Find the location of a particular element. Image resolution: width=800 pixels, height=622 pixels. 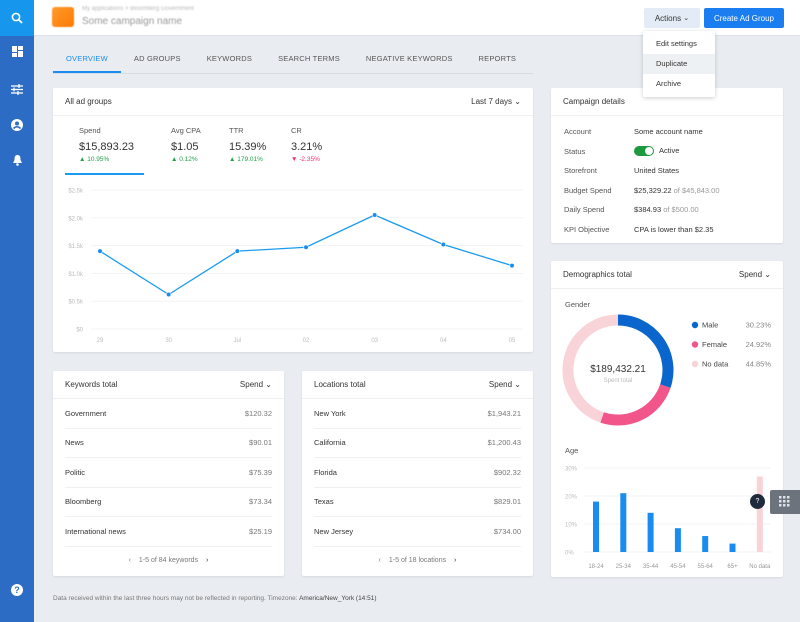

breadcrumb-item: My applications is located at coordinates (102, 9).